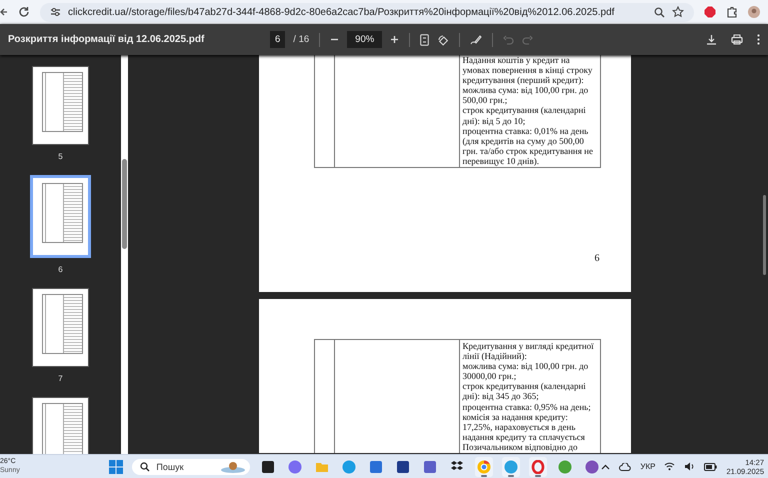 This screenshot has height=478, width=768. I want to click on stop-sign-icon, so click(710, 12).